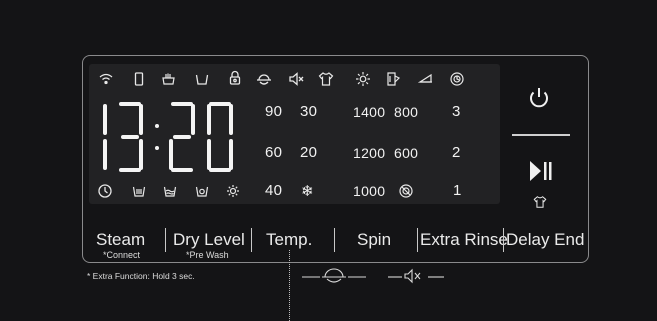  What do you see at coordinates (202, 191) in the screenshot?
I see `drum-dot-icon` at bounding box center [202, 191].